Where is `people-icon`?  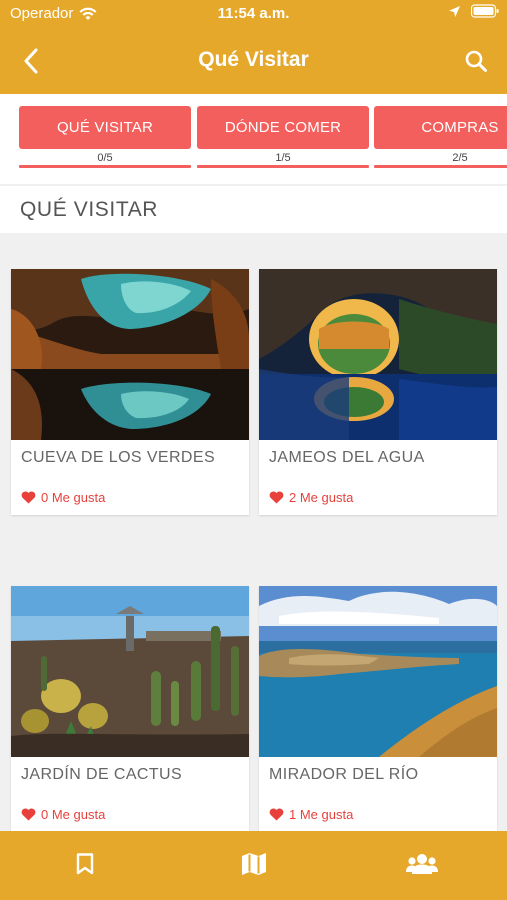
people-icon is located at coordinates (422, 864).